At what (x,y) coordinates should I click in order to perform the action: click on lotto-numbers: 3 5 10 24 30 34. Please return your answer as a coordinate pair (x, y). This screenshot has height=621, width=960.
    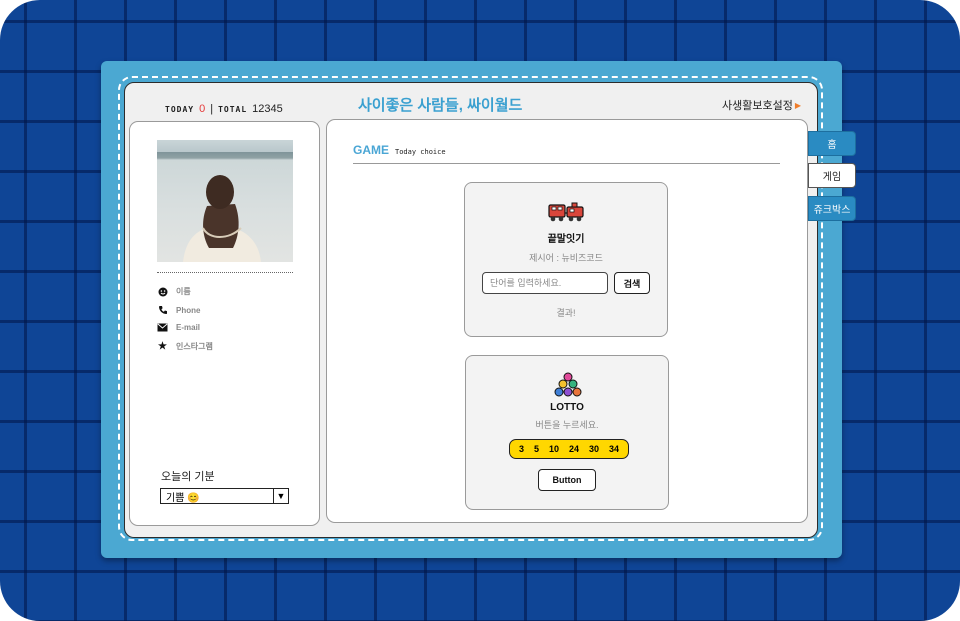
    Looking at the image, I should click on (569, 449).